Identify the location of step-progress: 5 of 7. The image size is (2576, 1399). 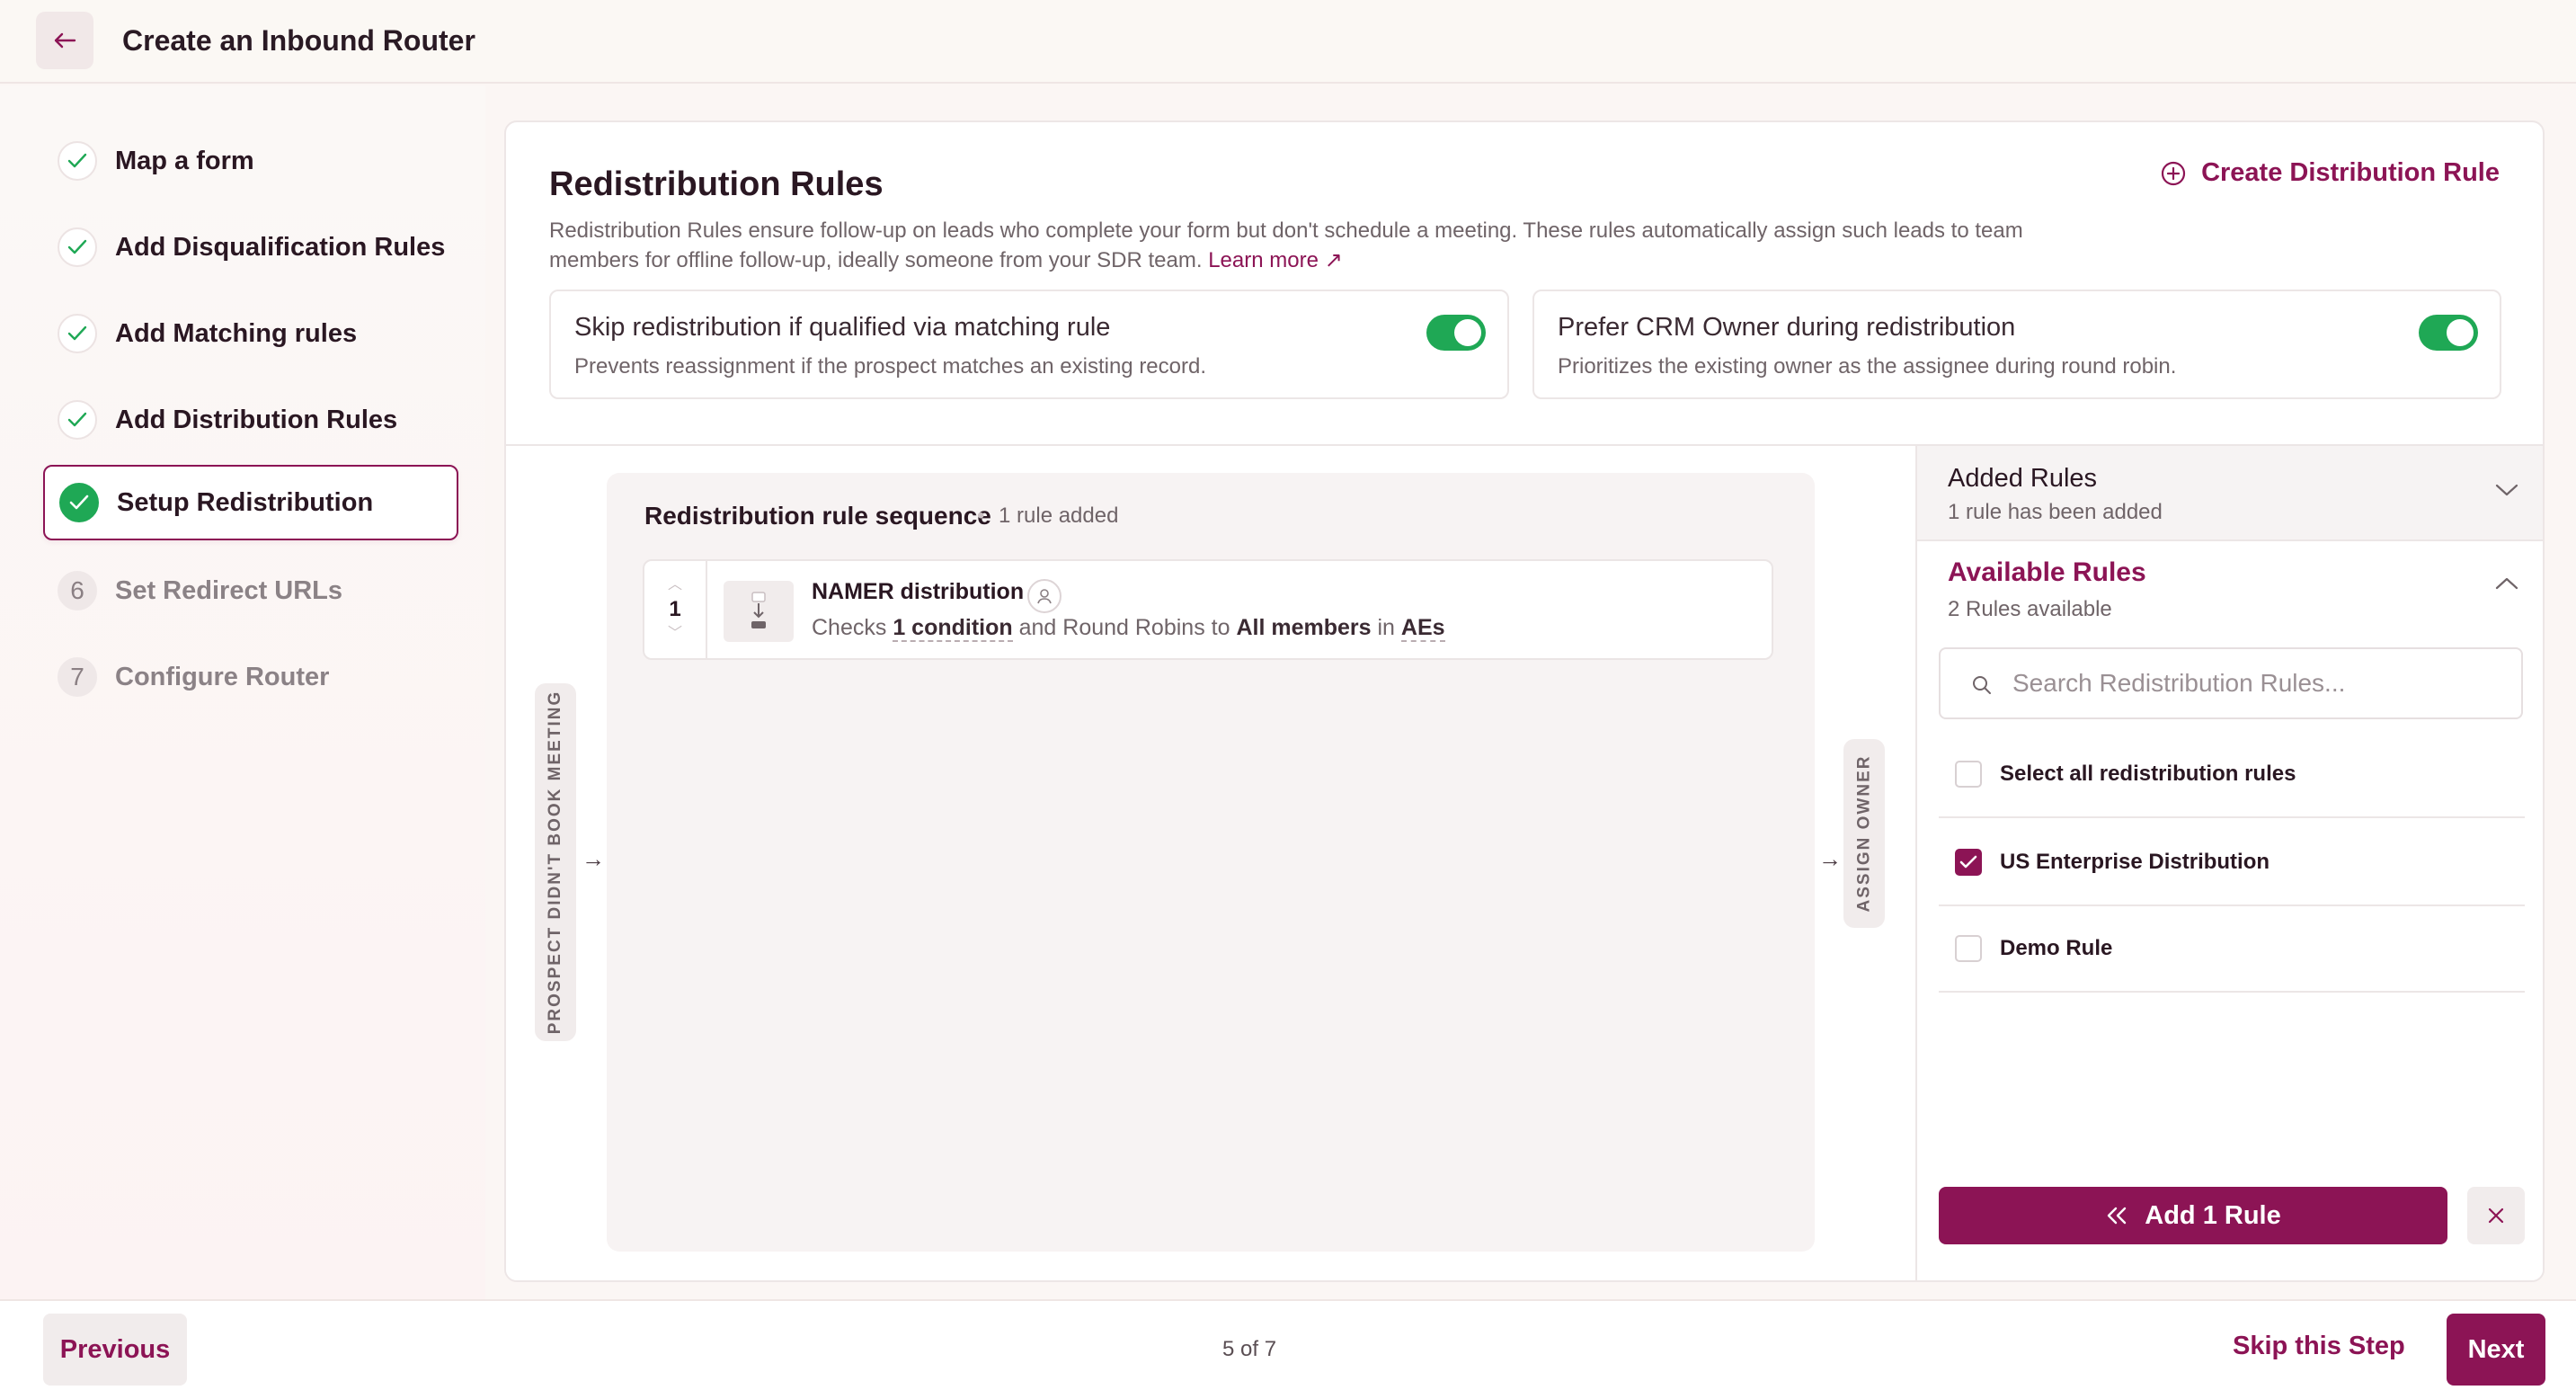
(1249, 1349).